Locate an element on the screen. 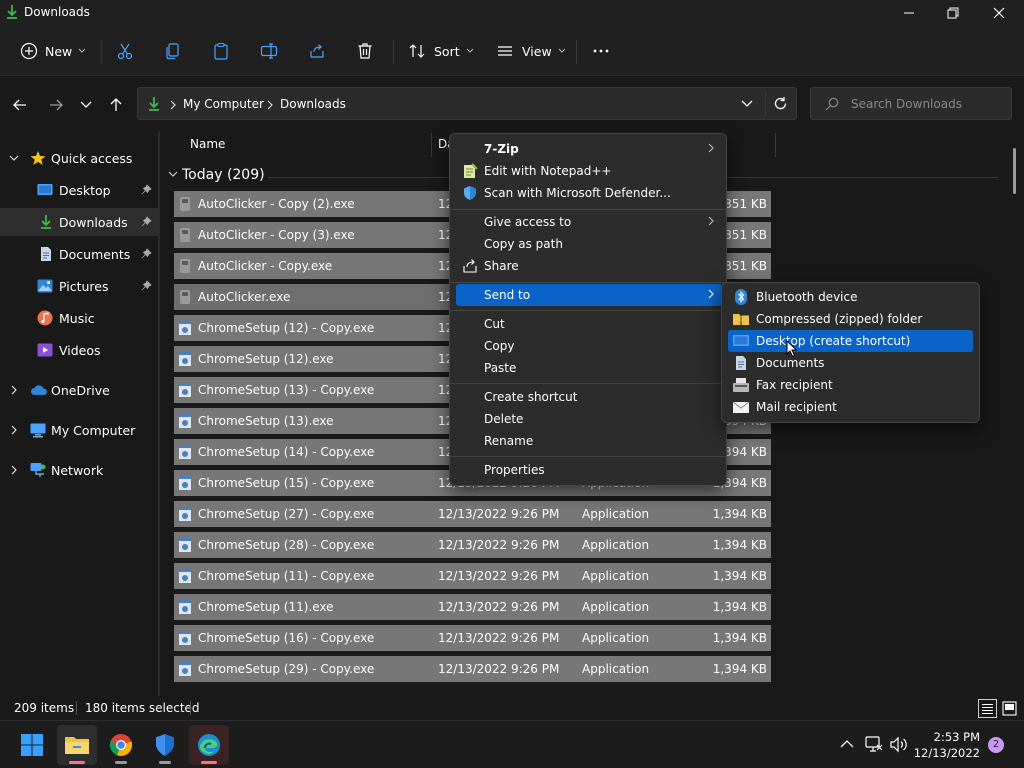 This screenshot has width=1024, height=768. menu-item-properties: Properties is located at coordinates (589, 470).